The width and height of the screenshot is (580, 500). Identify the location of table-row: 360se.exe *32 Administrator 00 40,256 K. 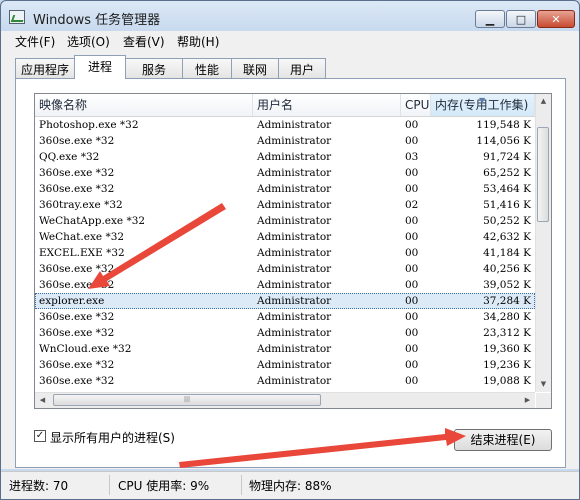
(285, 269).